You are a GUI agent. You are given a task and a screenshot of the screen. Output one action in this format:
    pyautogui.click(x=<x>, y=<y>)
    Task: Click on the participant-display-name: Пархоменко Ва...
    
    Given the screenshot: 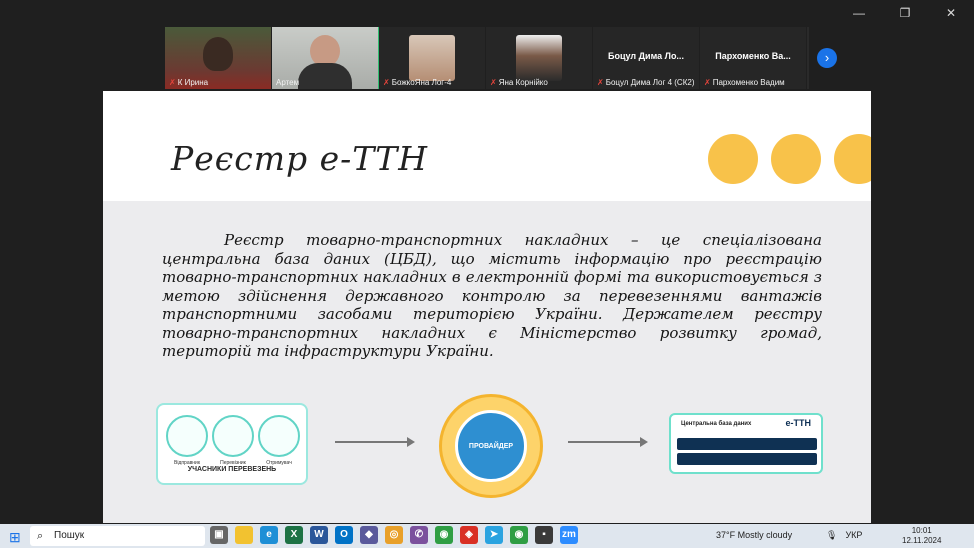 What is the action you would take?
    pyautogui.click(x=753, y=56)
    